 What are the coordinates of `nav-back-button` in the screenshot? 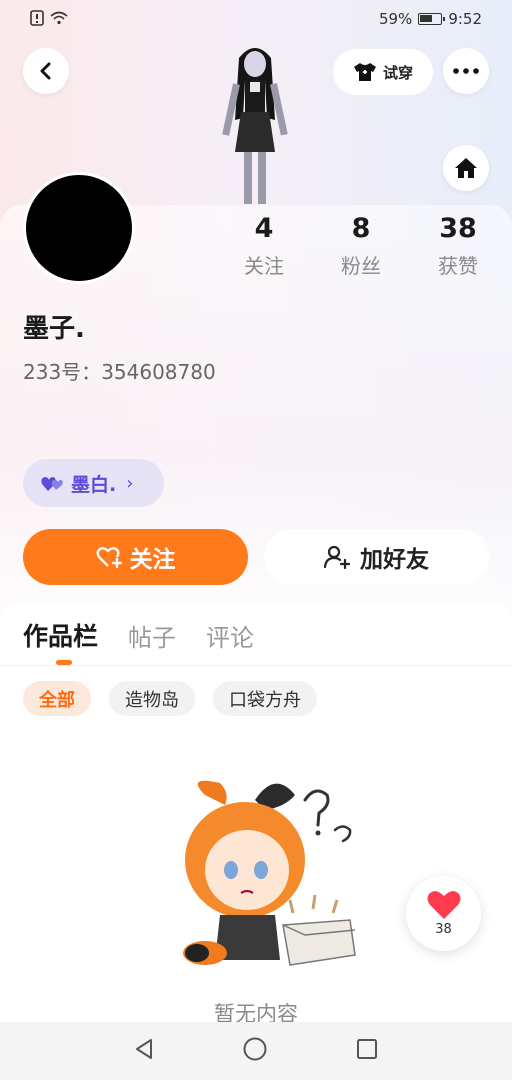 It's located at (144, 1051).